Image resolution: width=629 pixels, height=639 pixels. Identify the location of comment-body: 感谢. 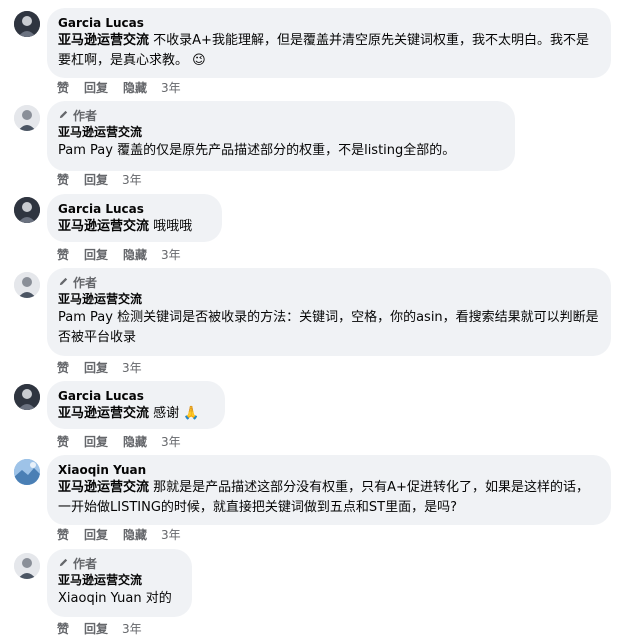
(166, 413).